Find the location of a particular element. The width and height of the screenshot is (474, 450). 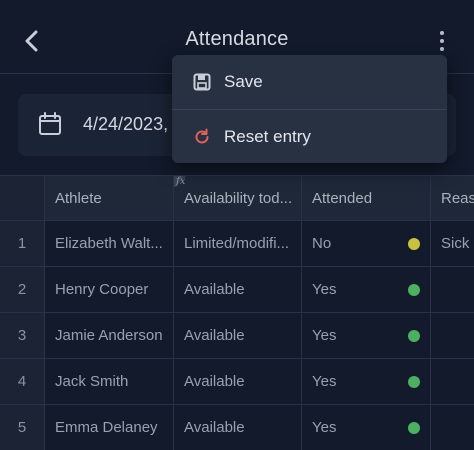

athlete-cell: Jack Smith is located at coordinates (109, 382).